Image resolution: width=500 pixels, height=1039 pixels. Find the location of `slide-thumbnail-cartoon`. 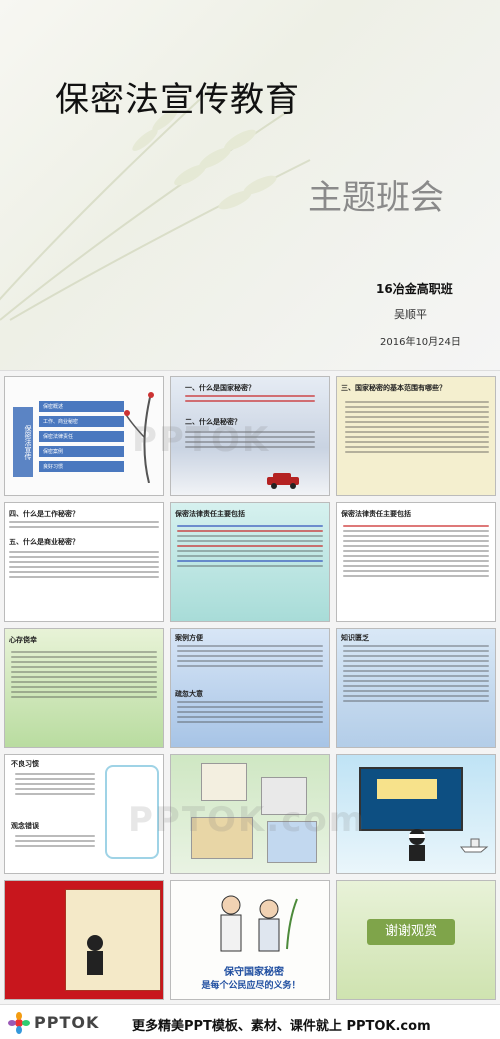

slide-thumbnail-cartoon is located at coordinates (416, 814).